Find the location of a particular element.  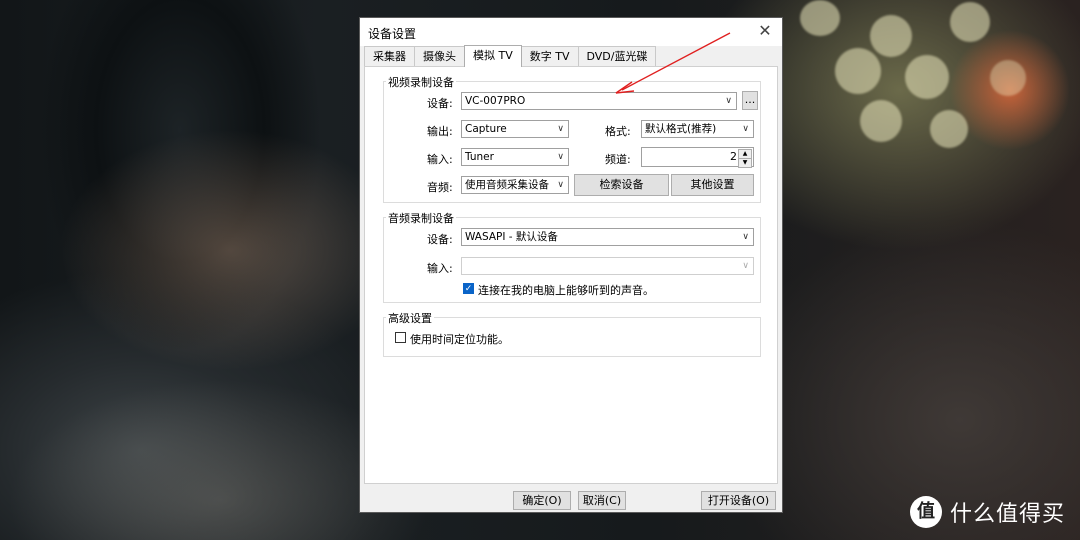

input-select: Tuner ∨ is located at coordinates (515, 157).